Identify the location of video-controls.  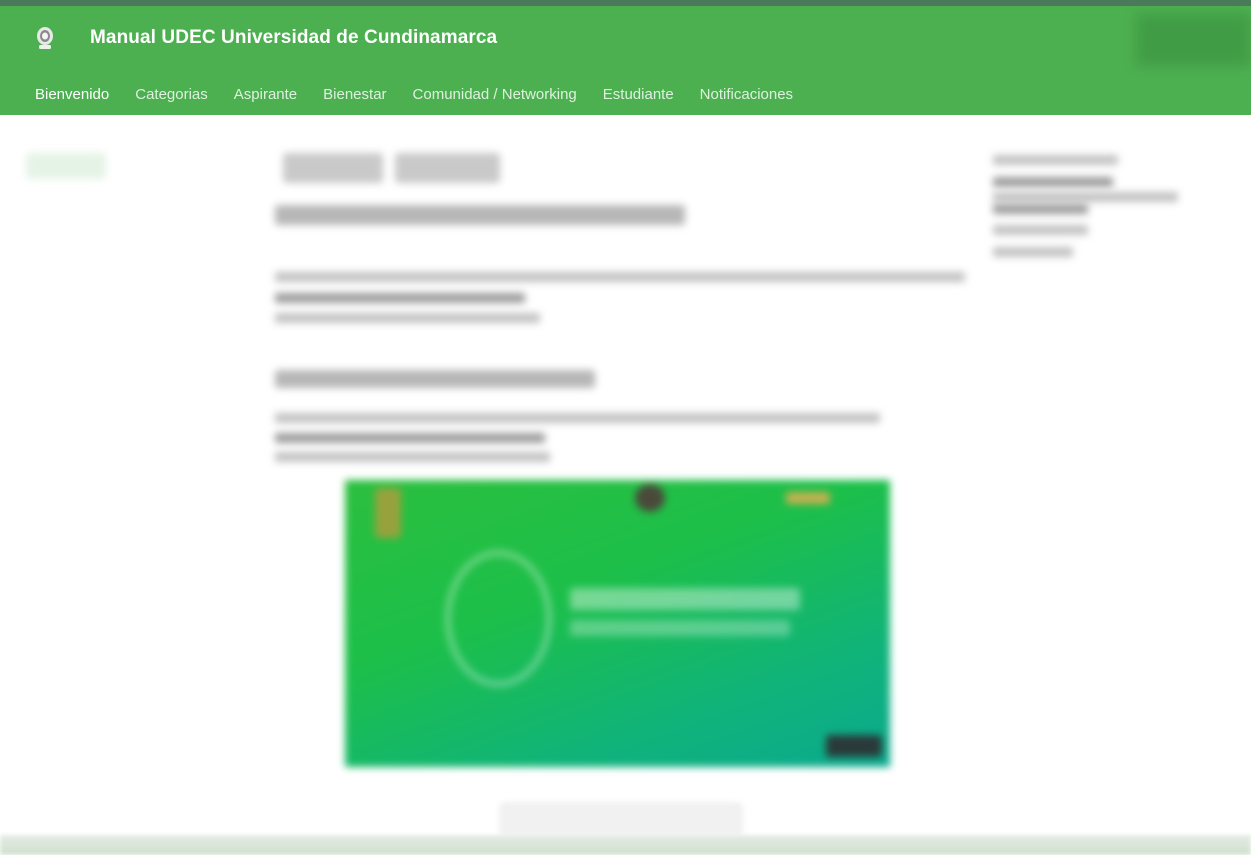
(854, 746).